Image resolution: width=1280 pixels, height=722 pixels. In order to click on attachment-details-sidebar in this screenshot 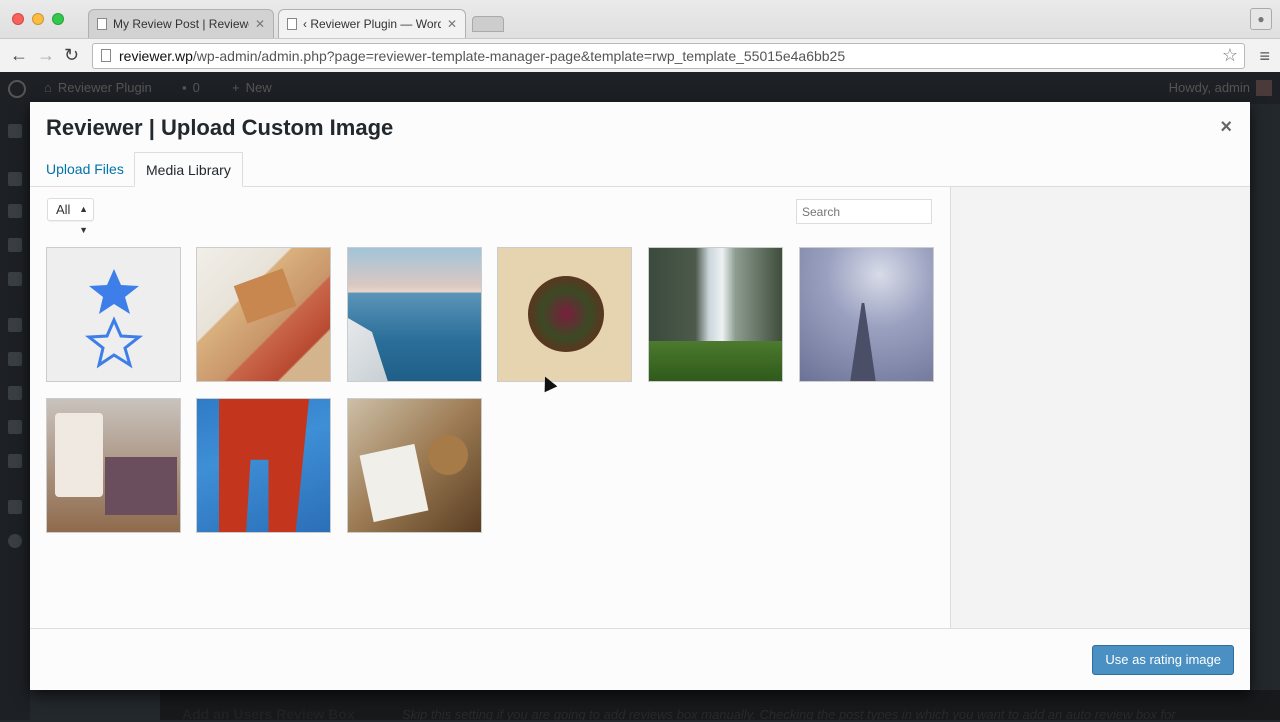, I will do `click(1100, 407)`.